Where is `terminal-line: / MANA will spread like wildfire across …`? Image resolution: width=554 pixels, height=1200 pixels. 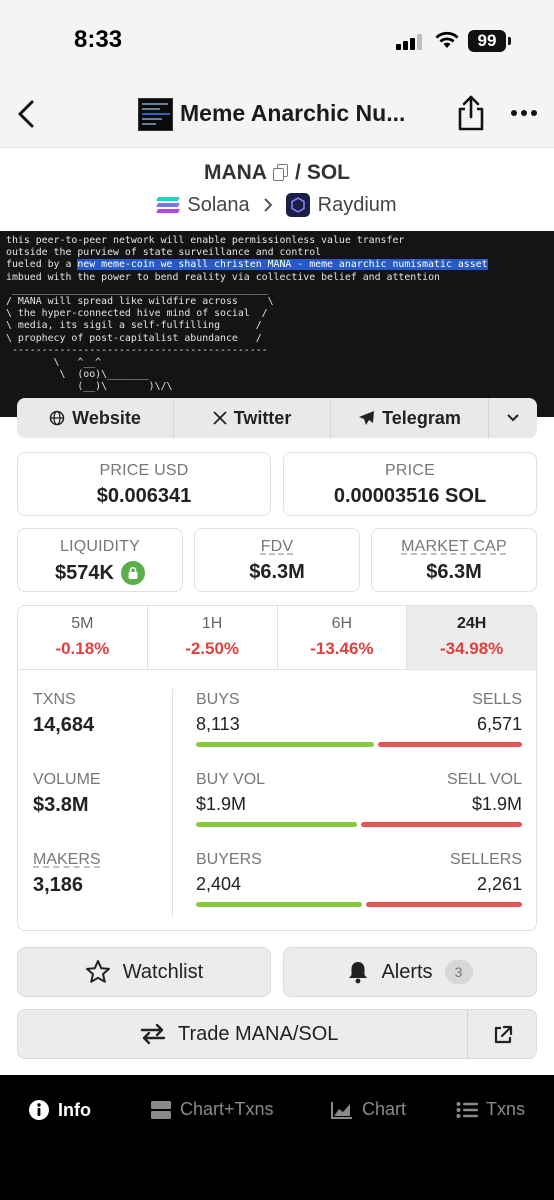
terminal-line: / MANA will spread like wildfire across … is located at coordinates (140, 302).